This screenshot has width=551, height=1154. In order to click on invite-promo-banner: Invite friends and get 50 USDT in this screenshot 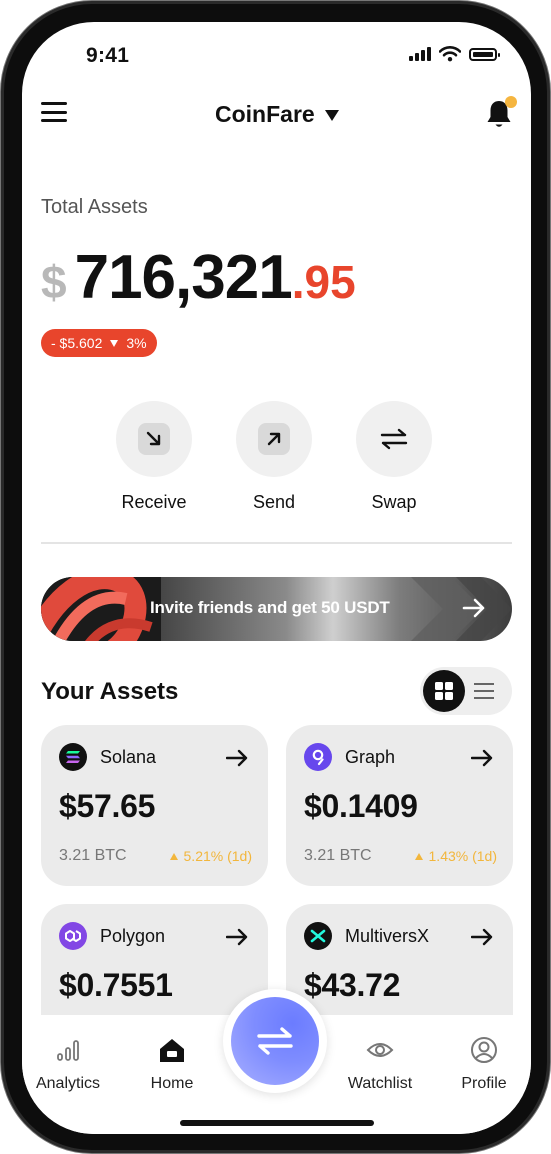, I will do `click(276, 609)`.